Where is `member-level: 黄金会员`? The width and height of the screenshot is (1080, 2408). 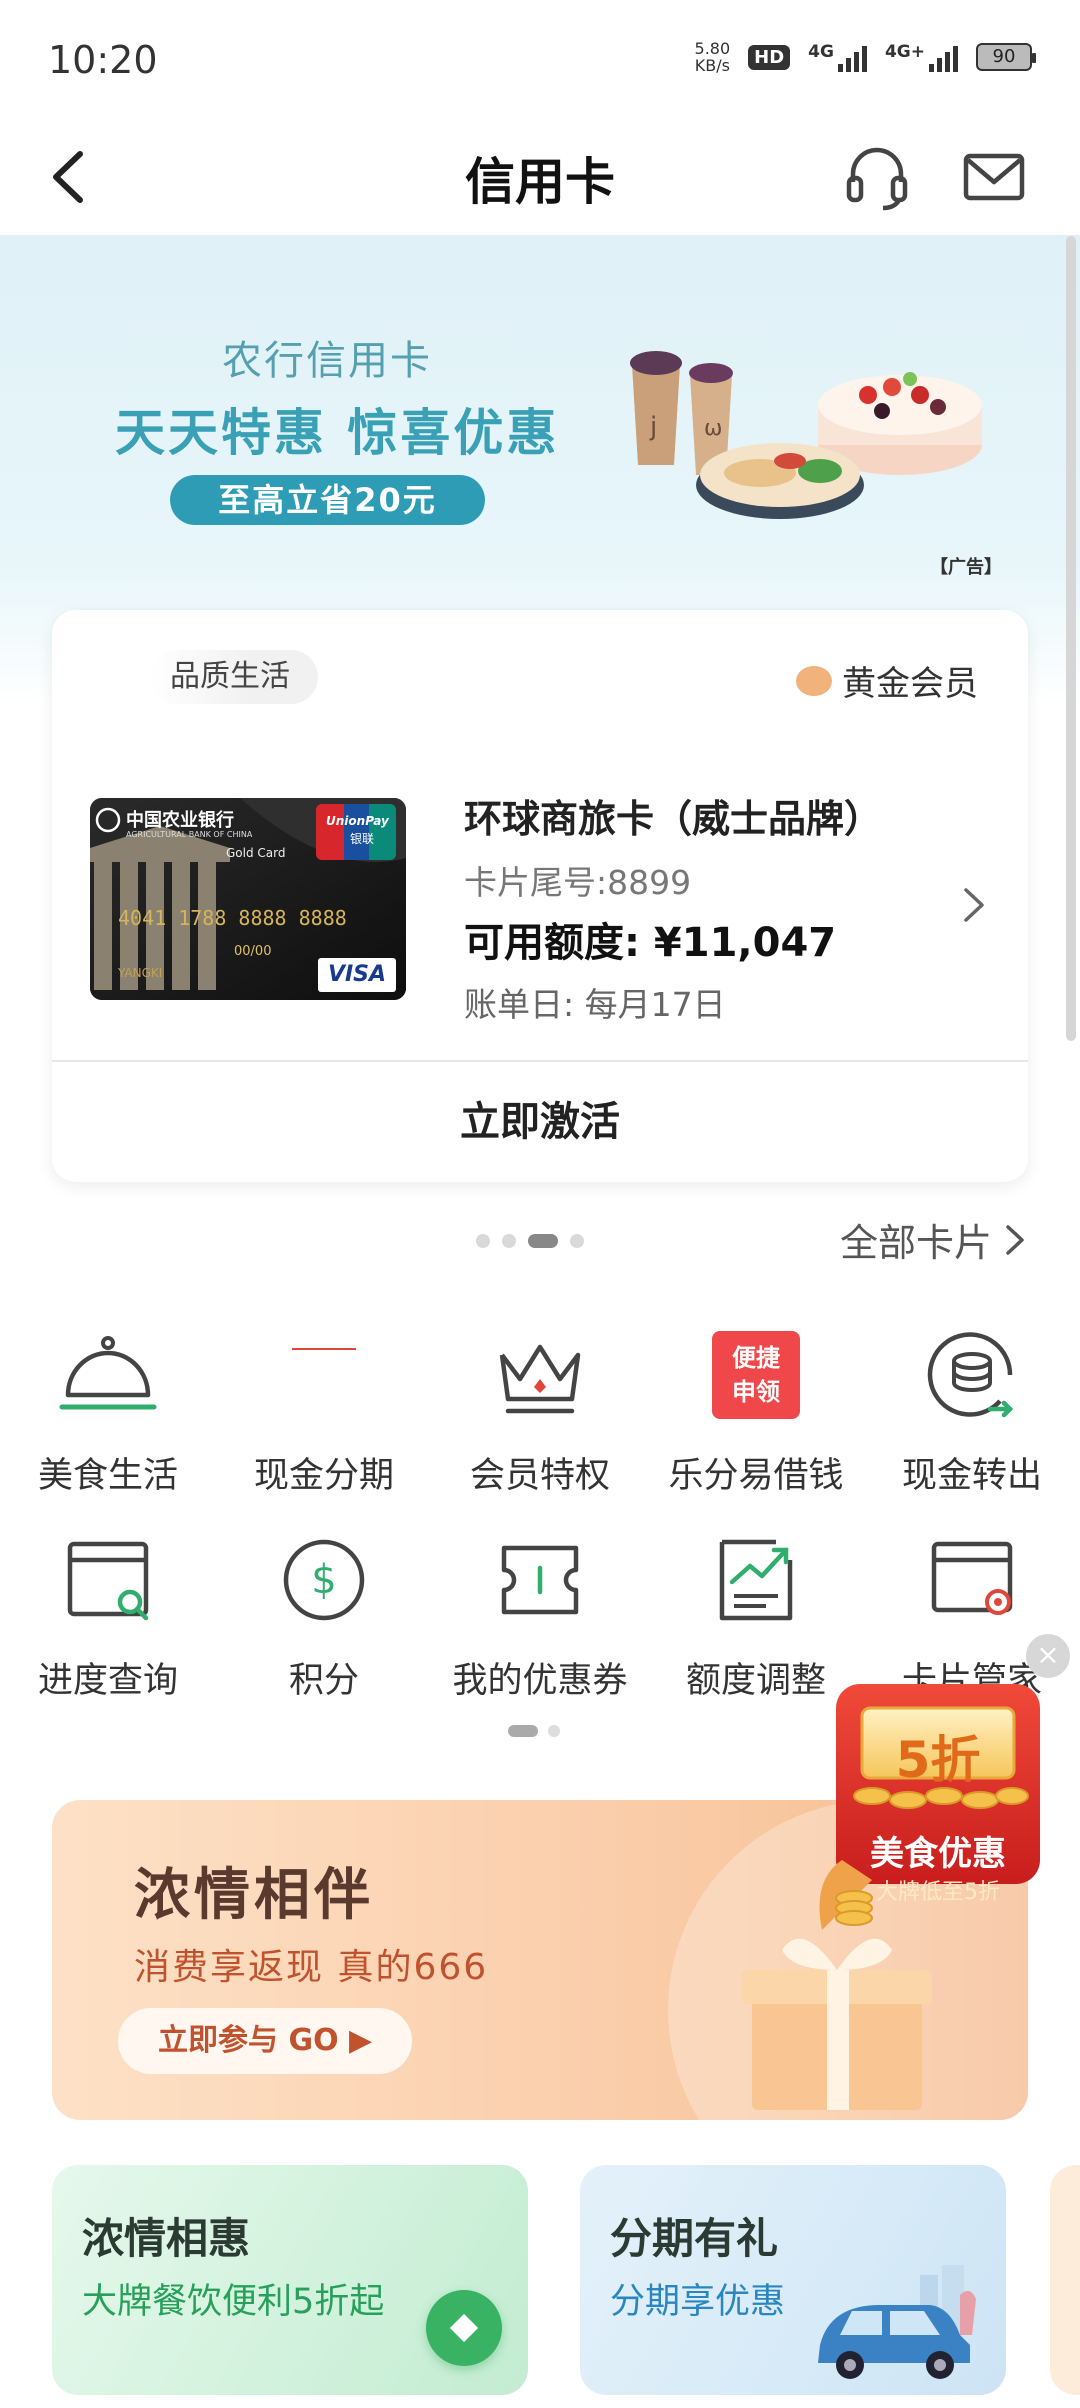 member-level: 黄金会员 is located at coordinates (887, 680).